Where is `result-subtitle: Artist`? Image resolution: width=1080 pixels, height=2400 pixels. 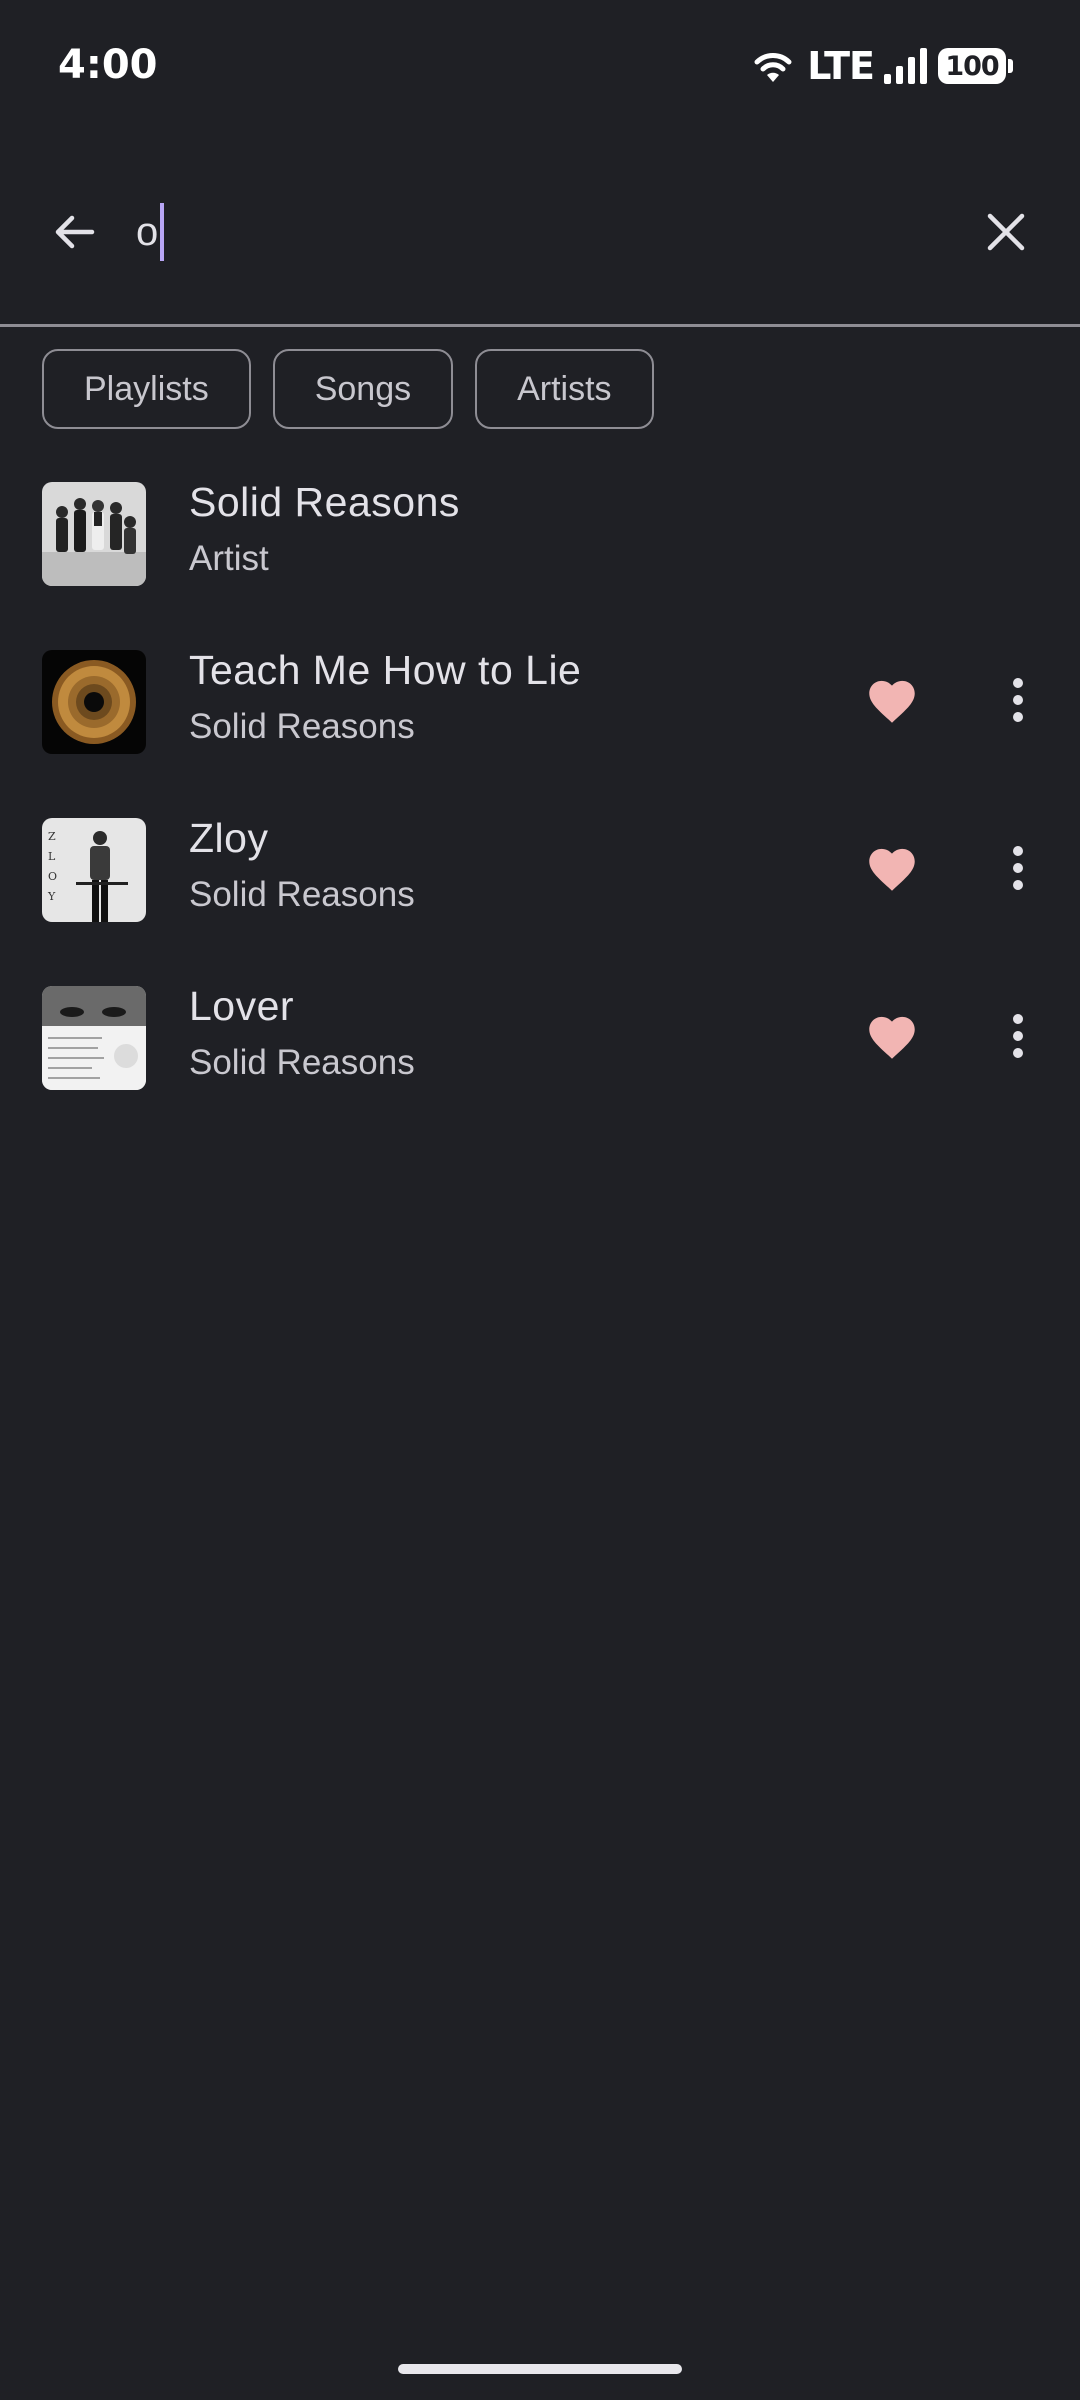
result-subtitle: Artist is located at coordinates (229, 558).